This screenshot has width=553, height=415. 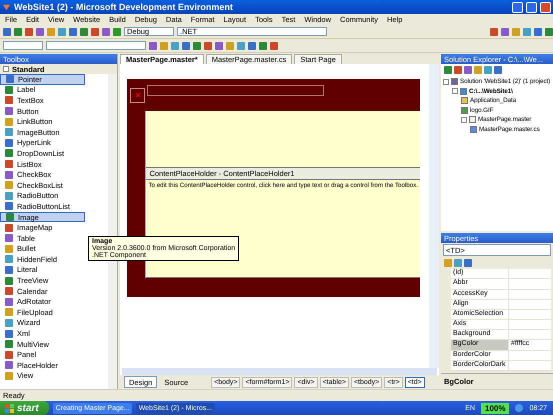 I want to click on project-icon, so click(x=463, y=91).